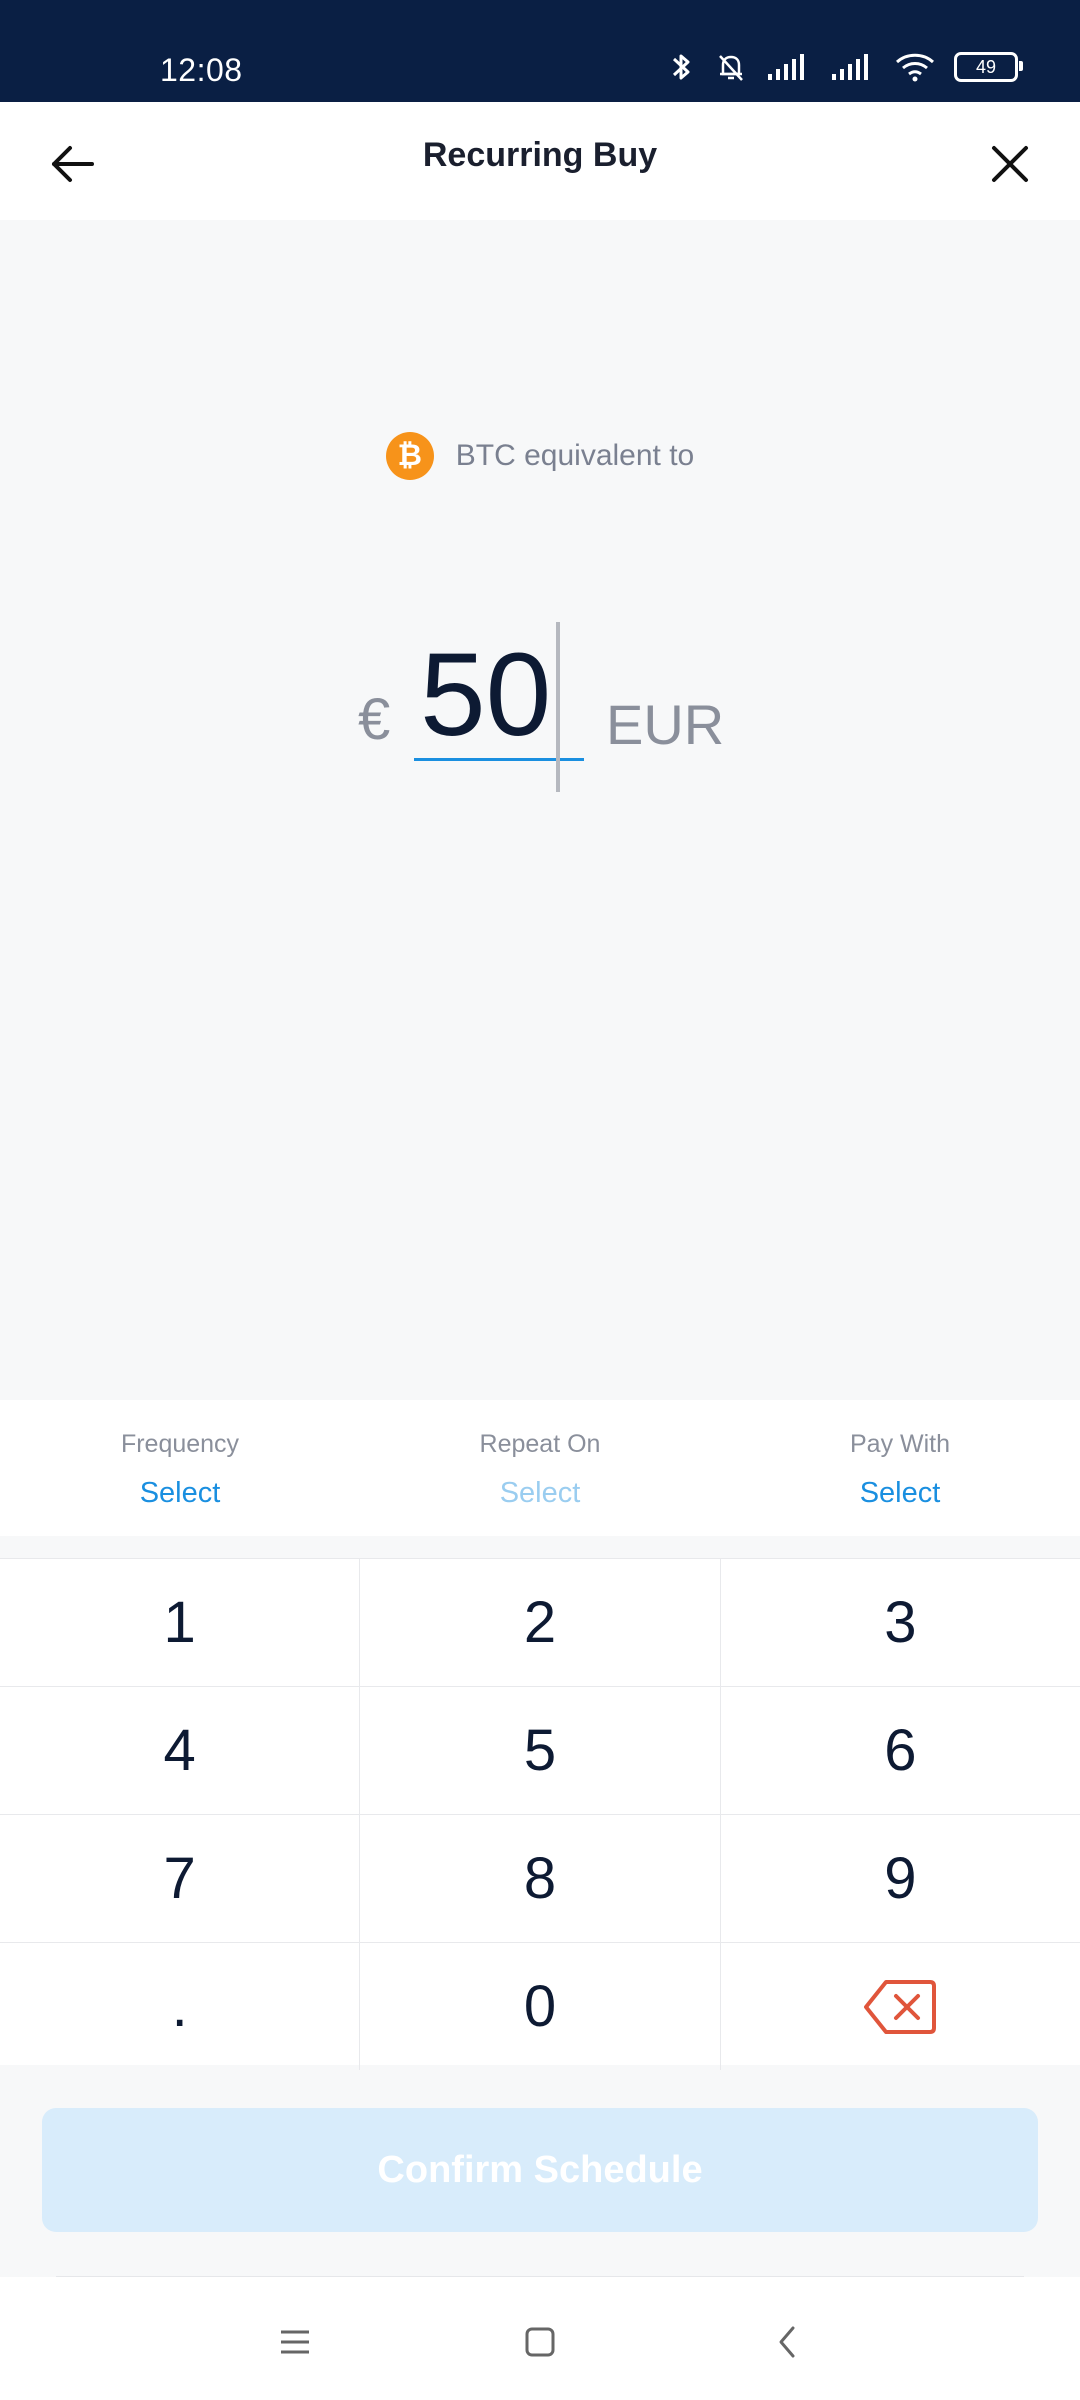 Image resolution: width=1080 pixels, height=2400 pixels. I want to click on wifi-icon, so click(915, 67).